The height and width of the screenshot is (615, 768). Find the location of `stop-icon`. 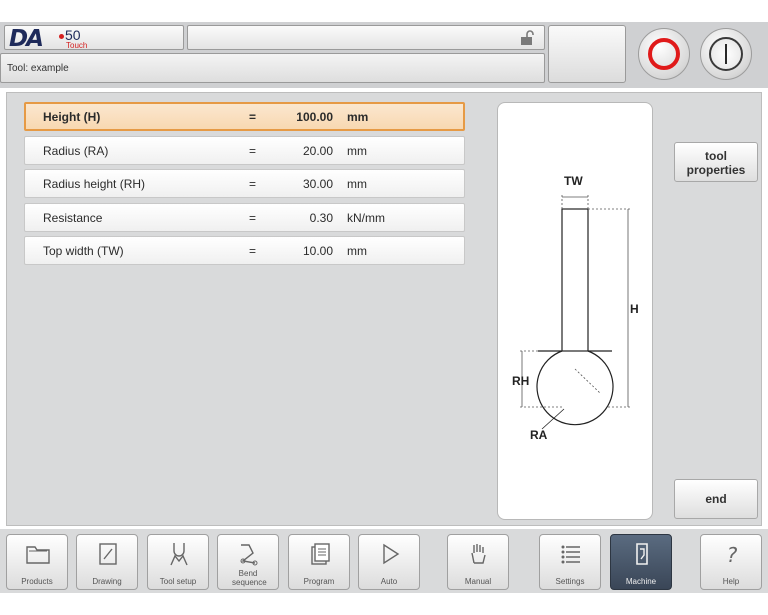

stop-icon is located at coordinates (664, 54).